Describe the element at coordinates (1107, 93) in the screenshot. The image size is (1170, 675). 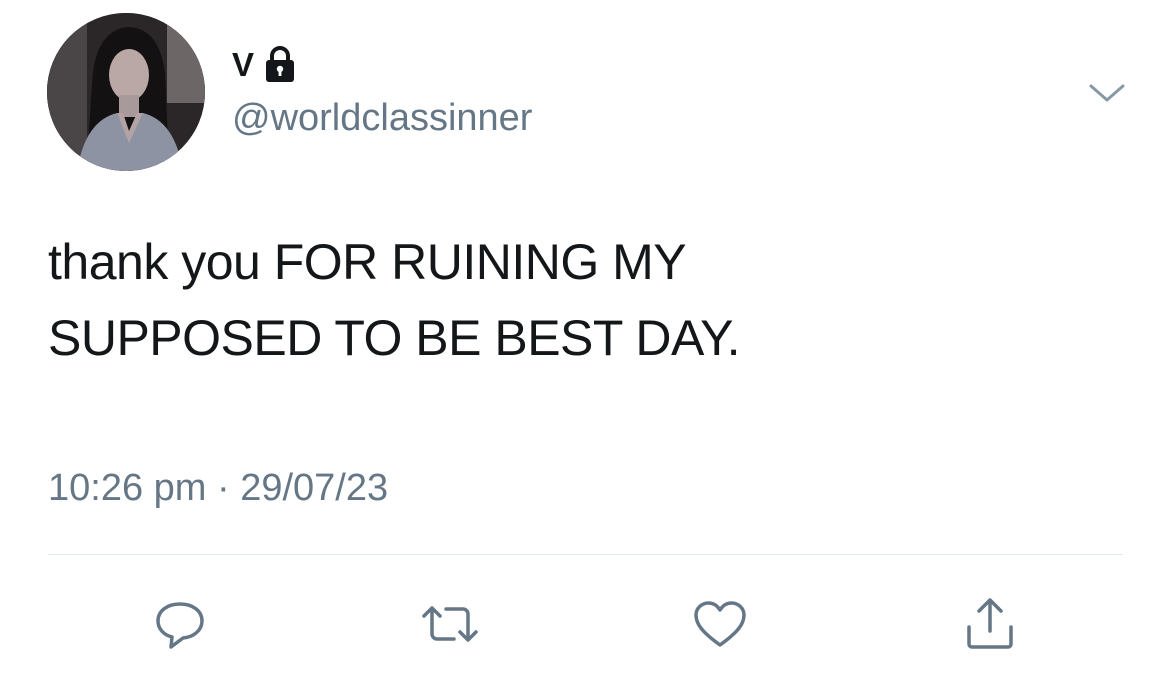
I see `chevron-down-icon` at that location.